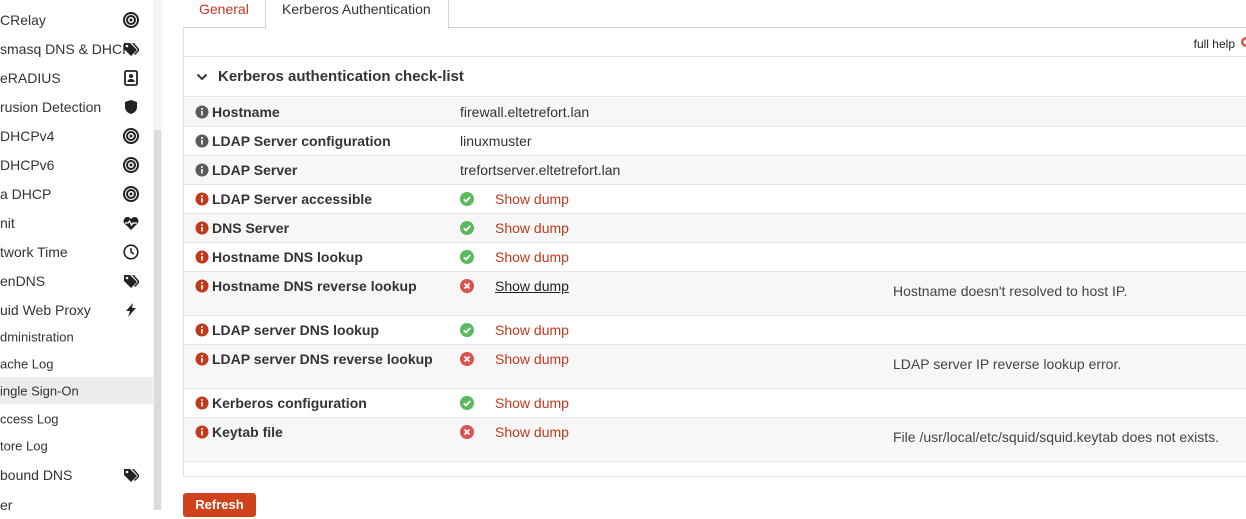 Image resolution: width=1246 pixels, height=519 pixels. Describe the element at coordinates (247, 432) in the screenshot. I see `row-label: Keytab file` at that location.